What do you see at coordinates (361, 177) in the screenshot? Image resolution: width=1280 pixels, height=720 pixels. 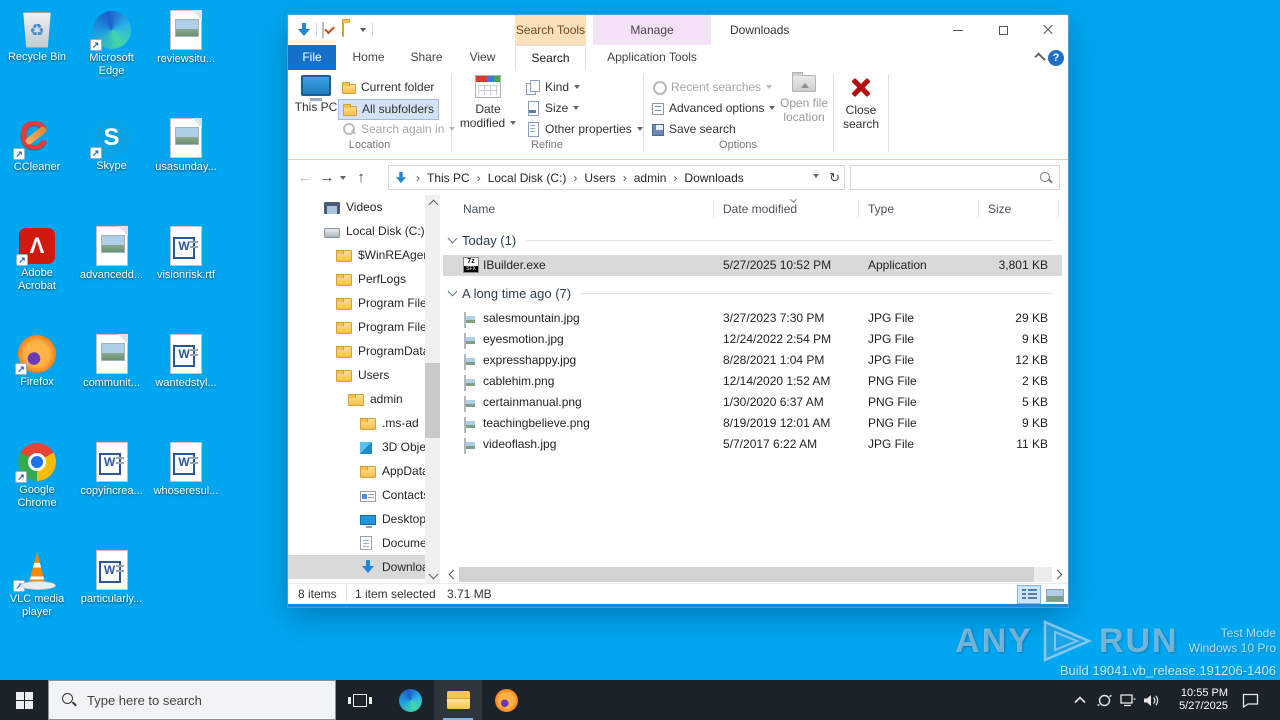 I see `up-icon: ↑` at bounding box center [361, 177].